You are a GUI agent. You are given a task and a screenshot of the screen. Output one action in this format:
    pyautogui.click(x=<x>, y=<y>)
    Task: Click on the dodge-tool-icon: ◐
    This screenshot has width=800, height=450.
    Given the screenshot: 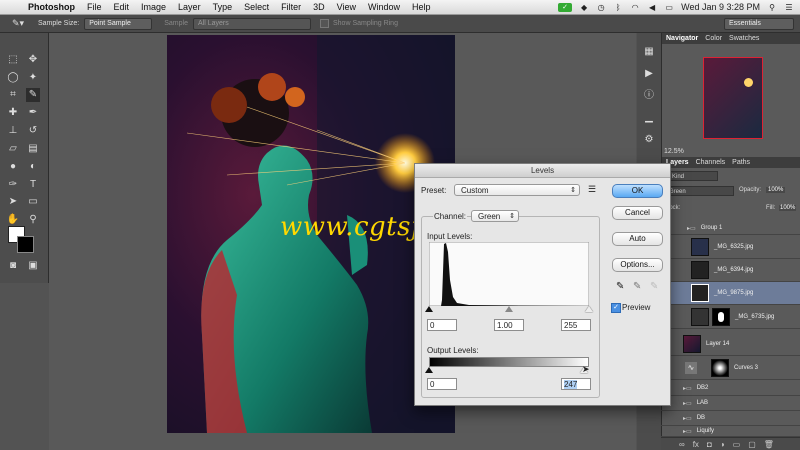 What is the action you would take?
    pyautogui.click(x=33, y=167)
    